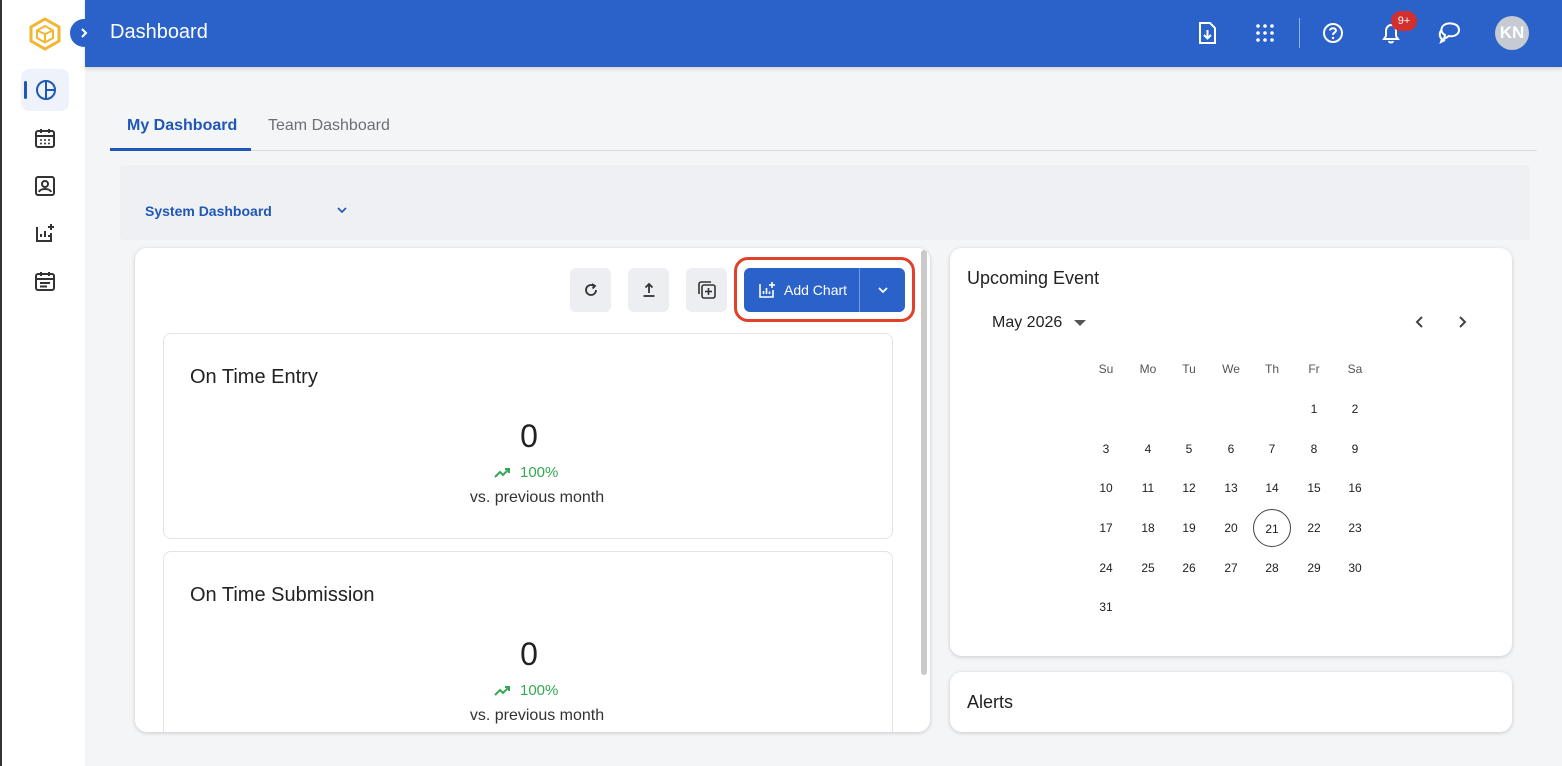  I want to click on sidebar-item-reports, so click(45, 233).